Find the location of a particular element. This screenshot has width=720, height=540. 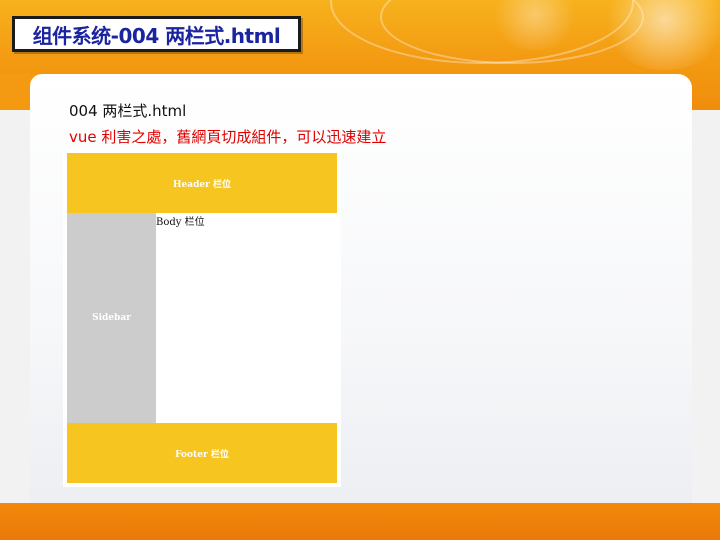

demo-header-panel: Header 栏位 is located at coordinates (202, 183).